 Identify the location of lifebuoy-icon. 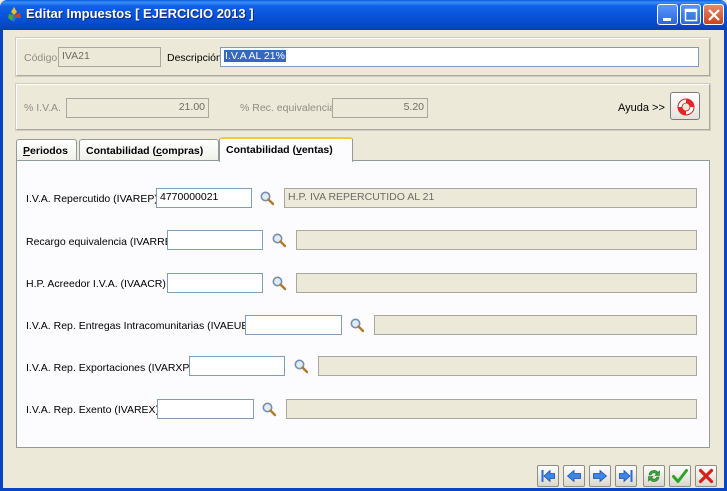
(686, 107).